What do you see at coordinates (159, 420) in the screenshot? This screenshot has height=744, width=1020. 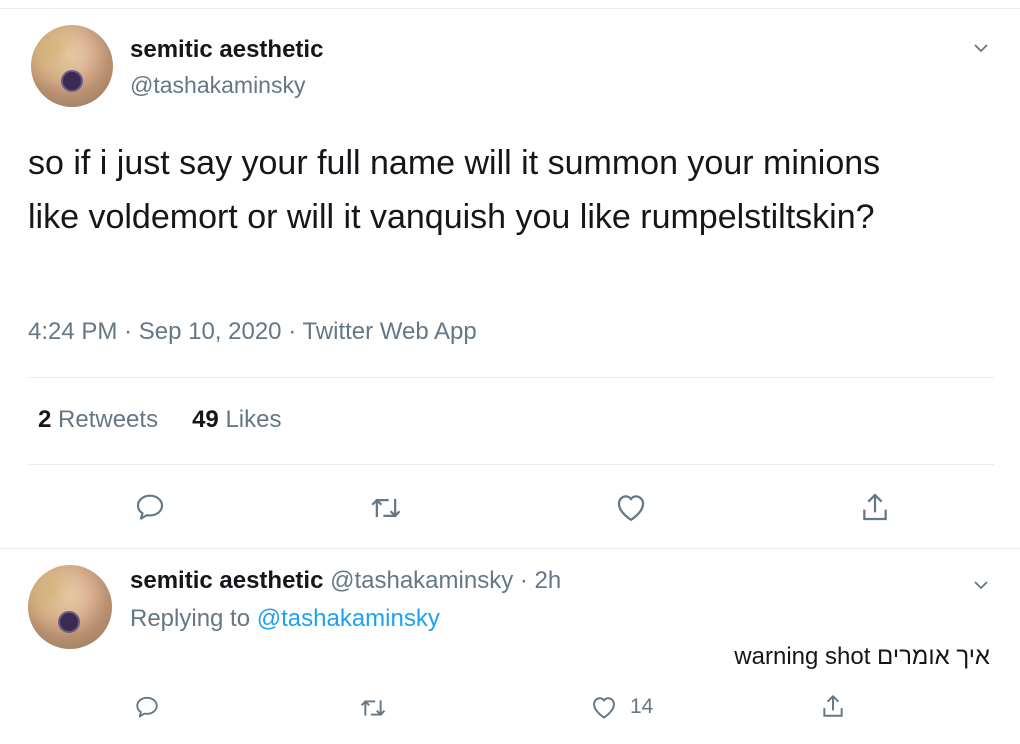 I see `tweet-stats: 2 Retweets 49 Likes` at bounding box center [159, 420].